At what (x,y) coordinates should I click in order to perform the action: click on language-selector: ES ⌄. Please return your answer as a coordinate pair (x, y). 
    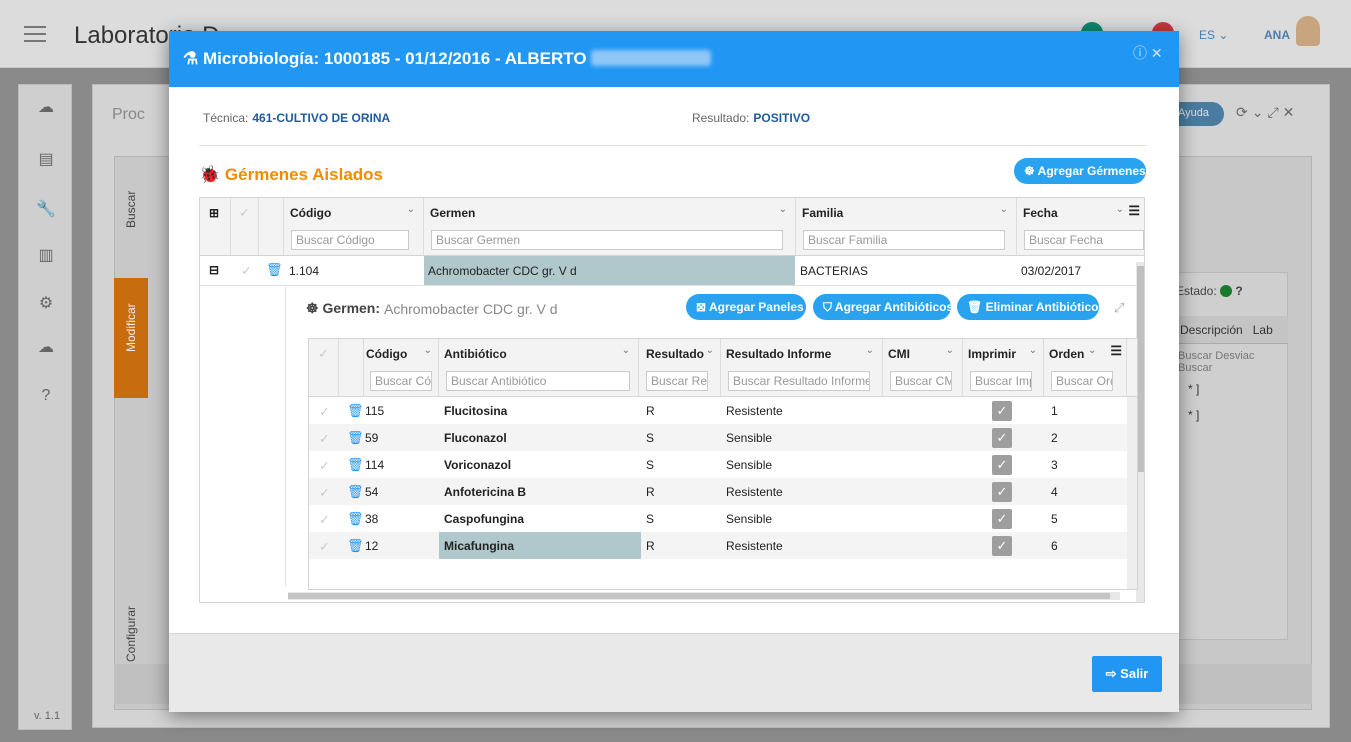
    Looking at the image, I should click on (1213, 35).